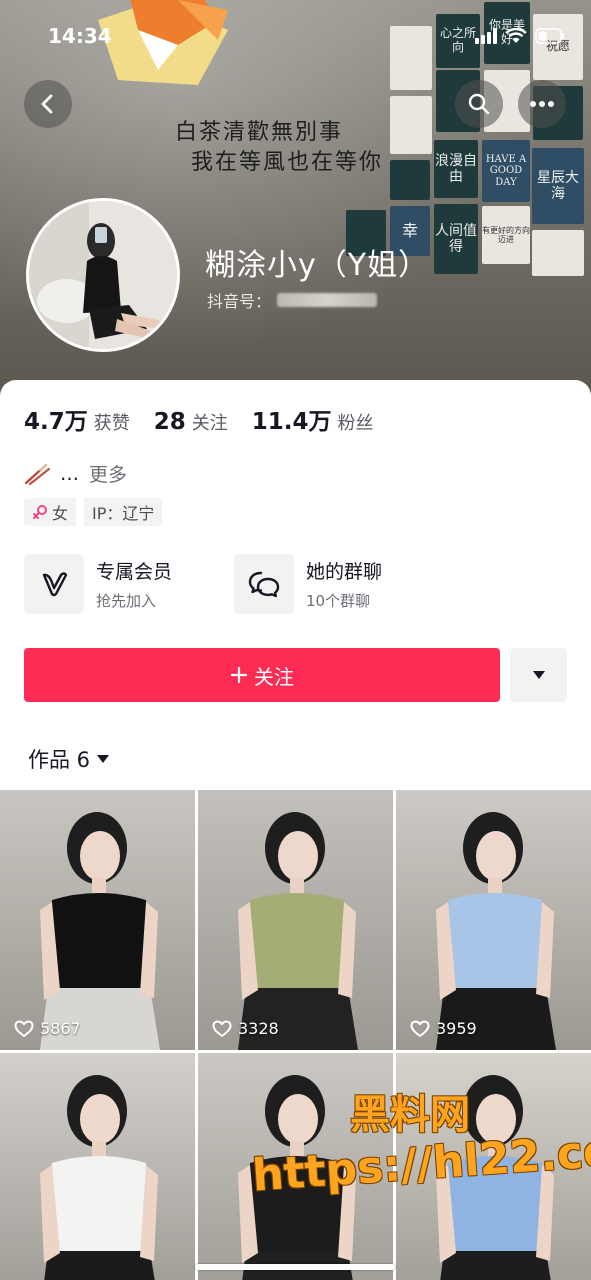 The height and width of the screenshot is (1280, 591). I want to click on stat-followers: 11.4万 粉丝, so click(313, 419).